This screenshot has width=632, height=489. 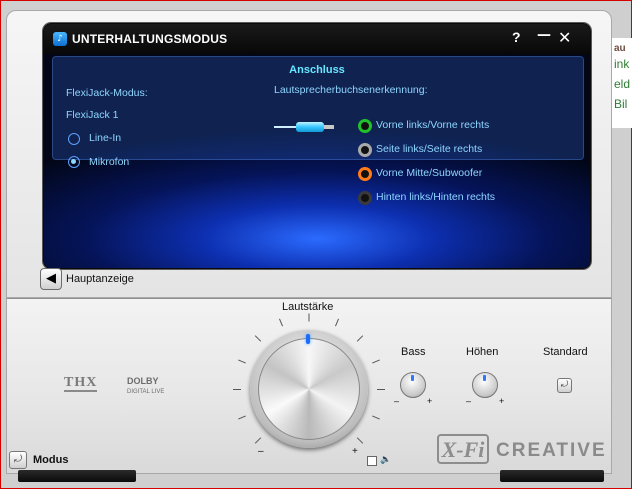 I want to click on jack-center-icon, so click(x=365, y=174).